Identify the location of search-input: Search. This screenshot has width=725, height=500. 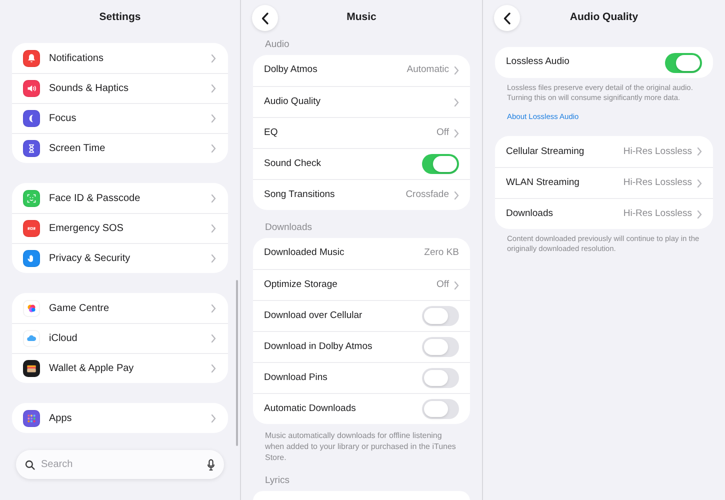
(121, 464).